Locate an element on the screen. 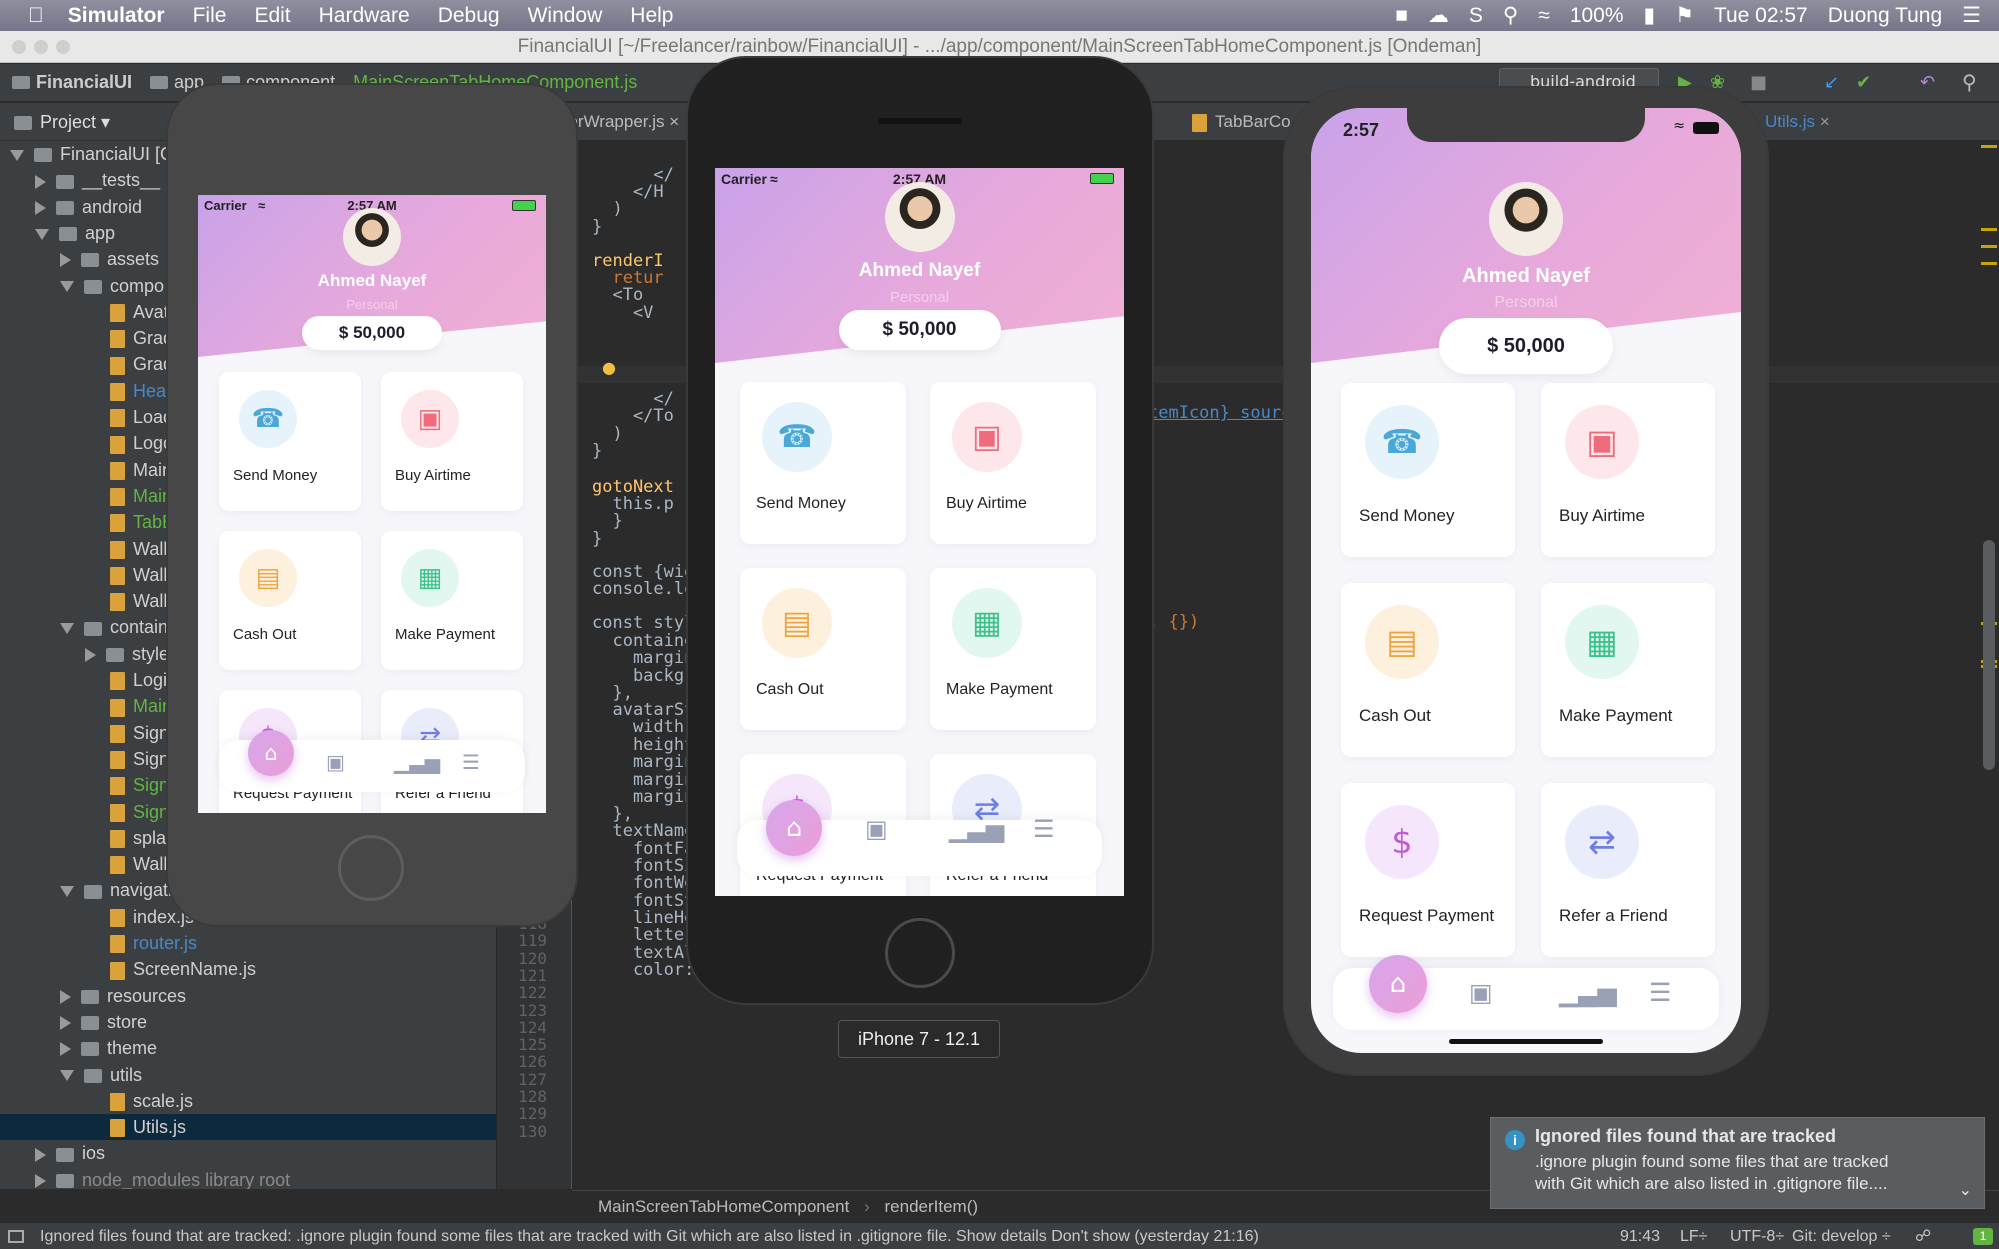  crumb-method: renderItem() is located at coordinates (932, 1206).